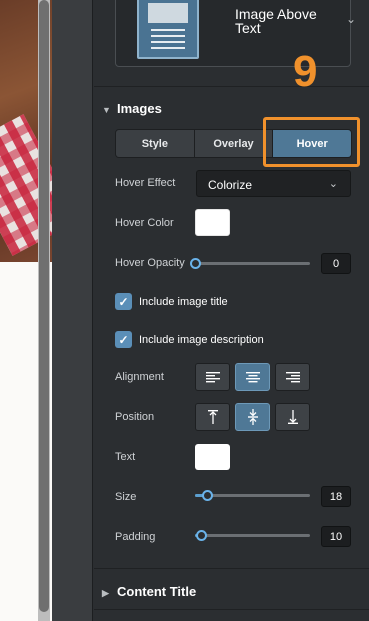 This screenshot has height=621, width=369. Describe the element at coordinates (135, 537) in the screenshot. I see `padding-label: Padding` at that location.